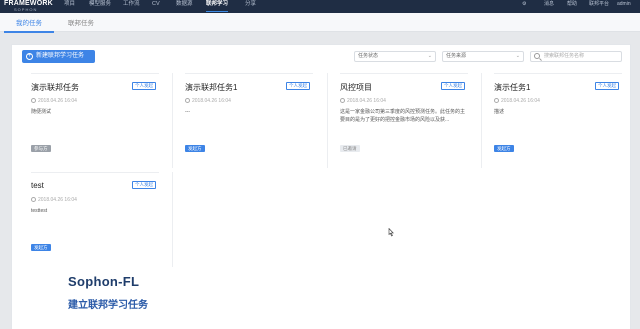 This screenshot has width=640, height=329. Describe the element at coordinates (29, 22) in the screenshot. I see `tab-my-tasks: 我的任务` at that location.